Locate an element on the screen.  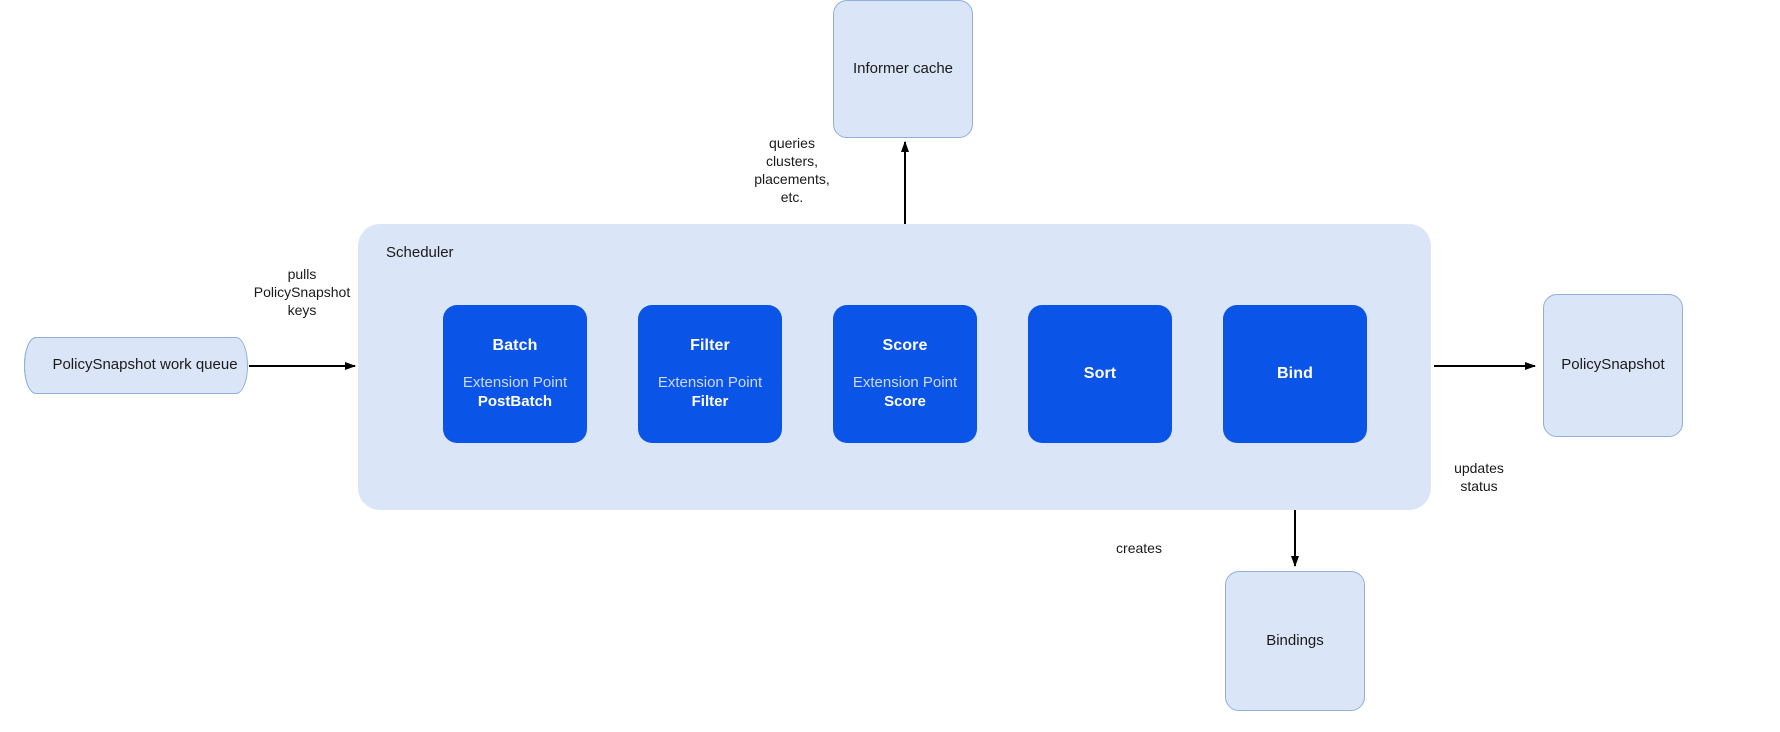
informer-cache-label: Informer cache is located at coordinates (903, 68).